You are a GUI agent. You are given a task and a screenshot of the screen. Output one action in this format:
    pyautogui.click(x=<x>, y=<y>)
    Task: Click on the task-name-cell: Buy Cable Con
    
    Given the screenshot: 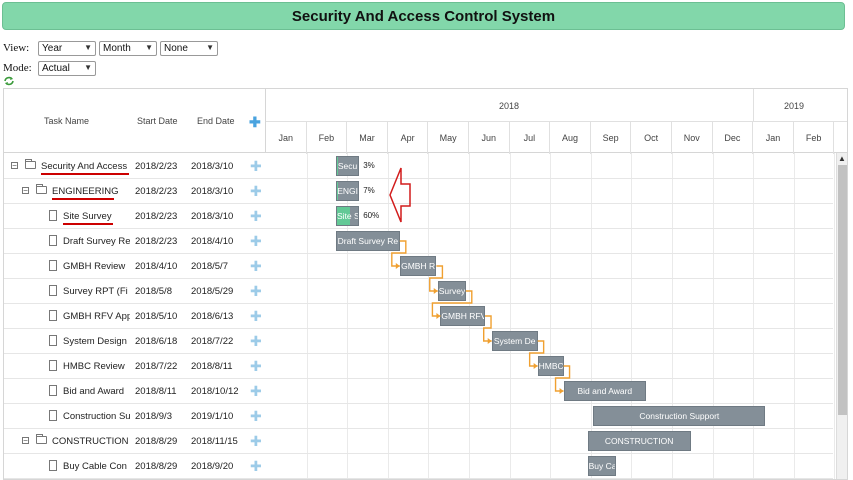 What is the action you would take?
    pyautogui.click(x=96, y=466)
    